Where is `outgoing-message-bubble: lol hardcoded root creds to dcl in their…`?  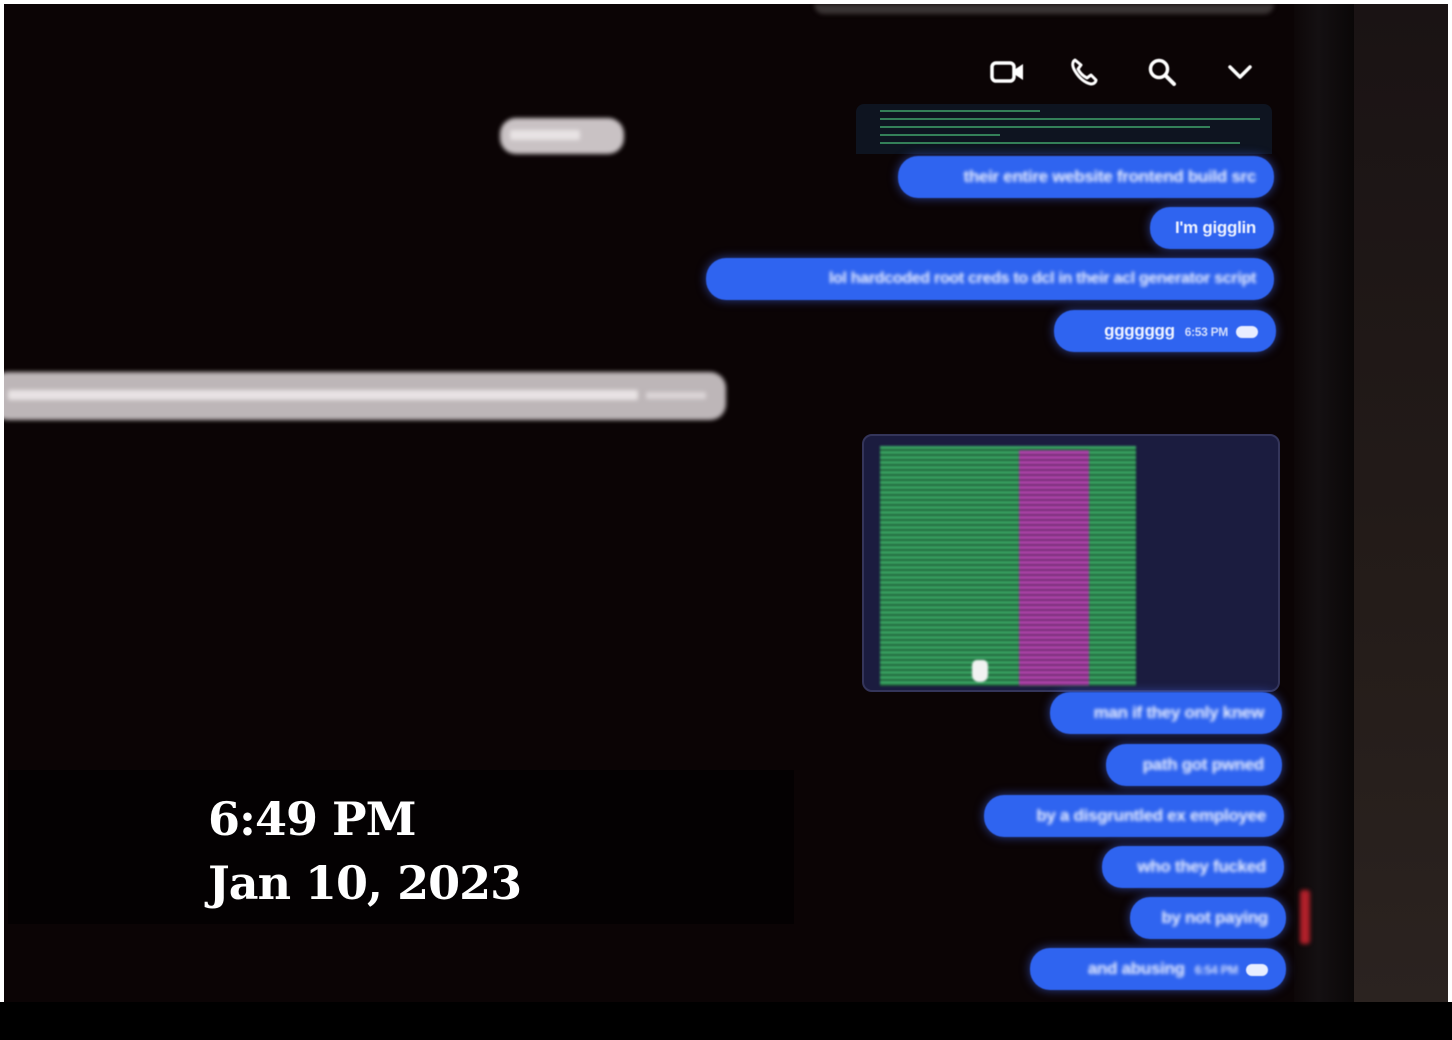
outgoing-message-bubble: lol hardcoded root creds to dcl in their… is located at coordinates (990, 279).